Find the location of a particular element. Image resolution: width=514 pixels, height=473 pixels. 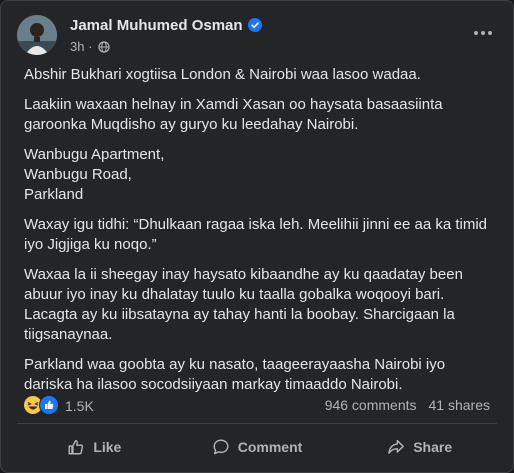

post-timestamp: 3h is located at coordinates (77, 46).